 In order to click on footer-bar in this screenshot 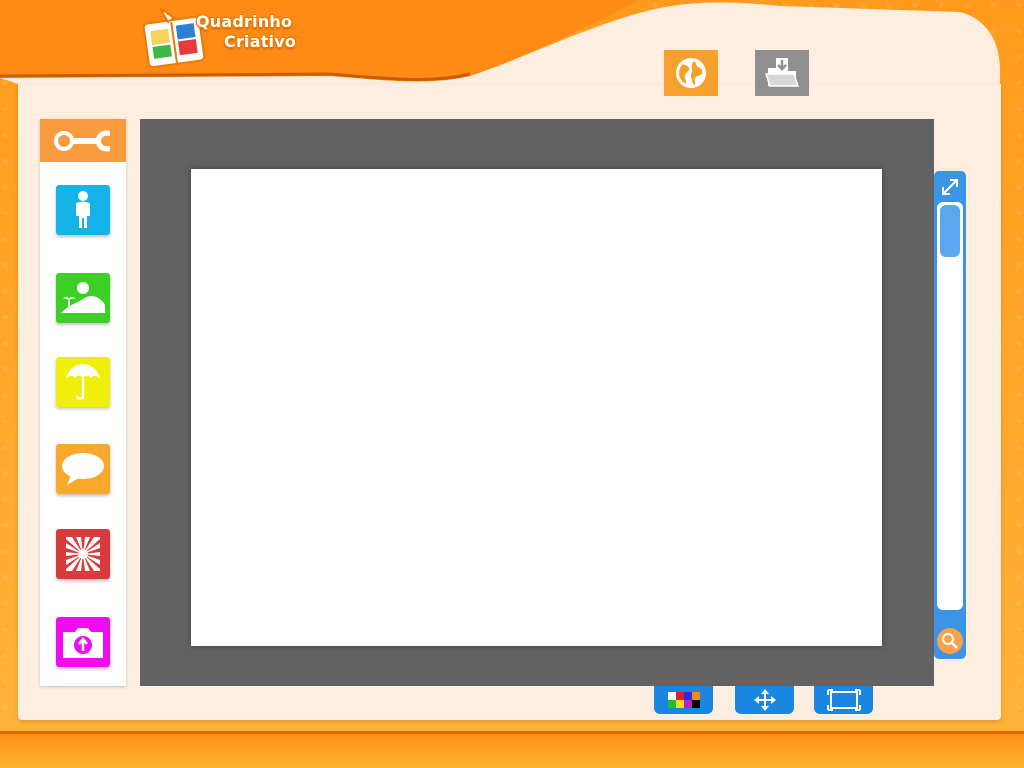, I will do `click(512, 749)`.